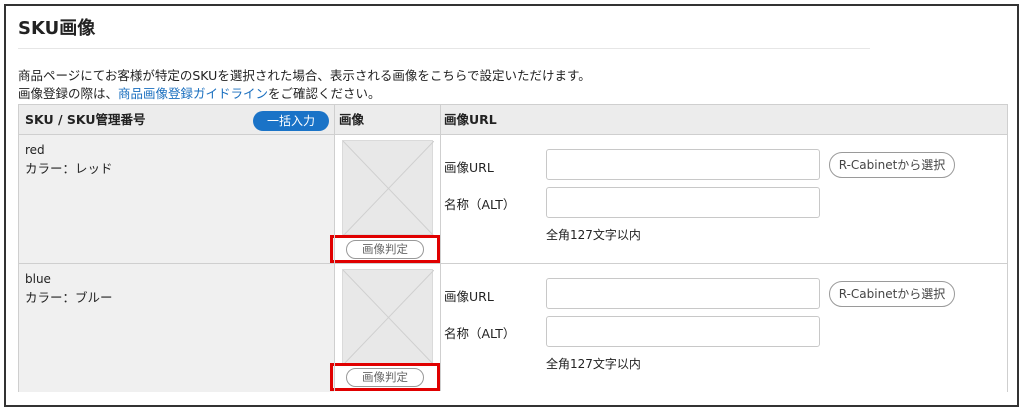  Describe the element at coordinates (69, 168) in the screenshot. I see `sku-attribute: カラー：レッド` at that location.